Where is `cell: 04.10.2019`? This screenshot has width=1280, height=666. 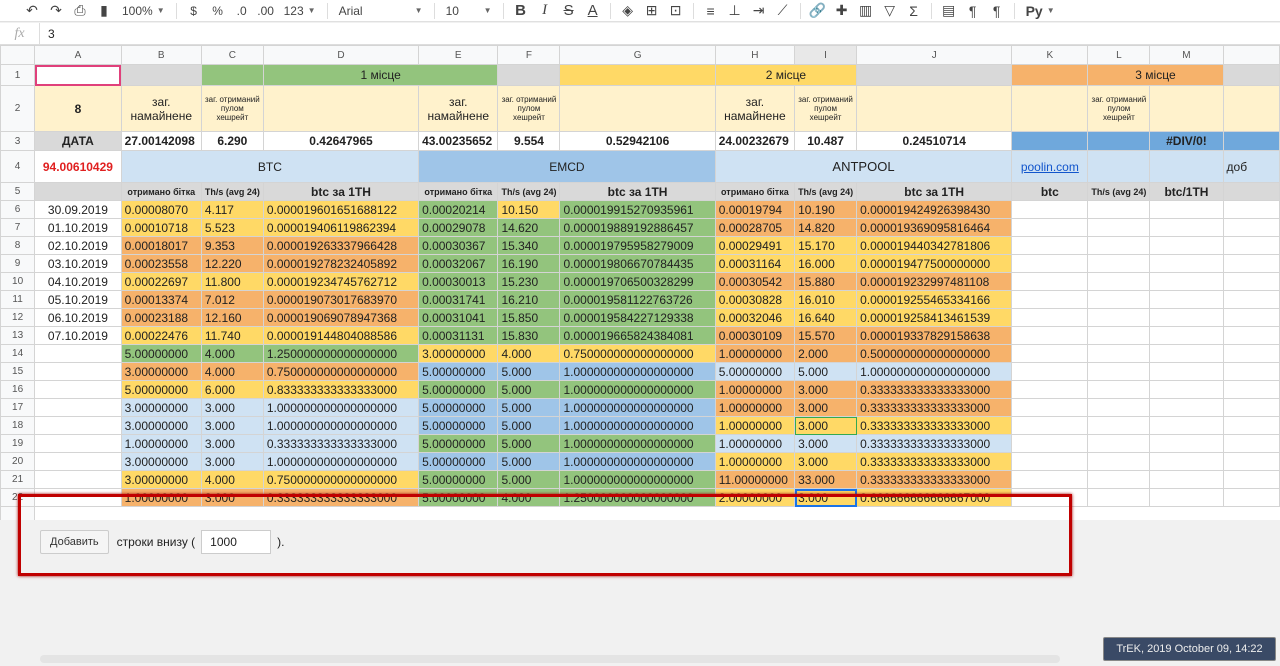 cell: 04.10.2019 is located at coordinates (78, 281).